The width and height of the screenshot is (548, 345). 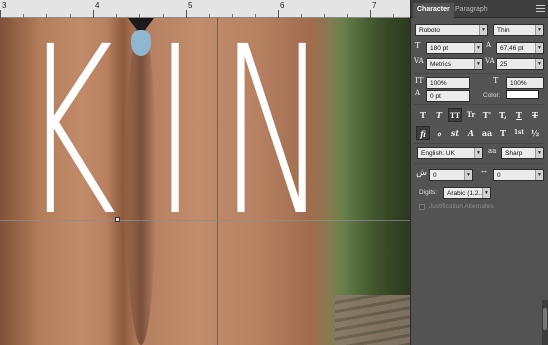 What do you see at coordinates (423, 133) in the screenshot?
I see `ligatures-button: fi` at bounding box center [423, 133].